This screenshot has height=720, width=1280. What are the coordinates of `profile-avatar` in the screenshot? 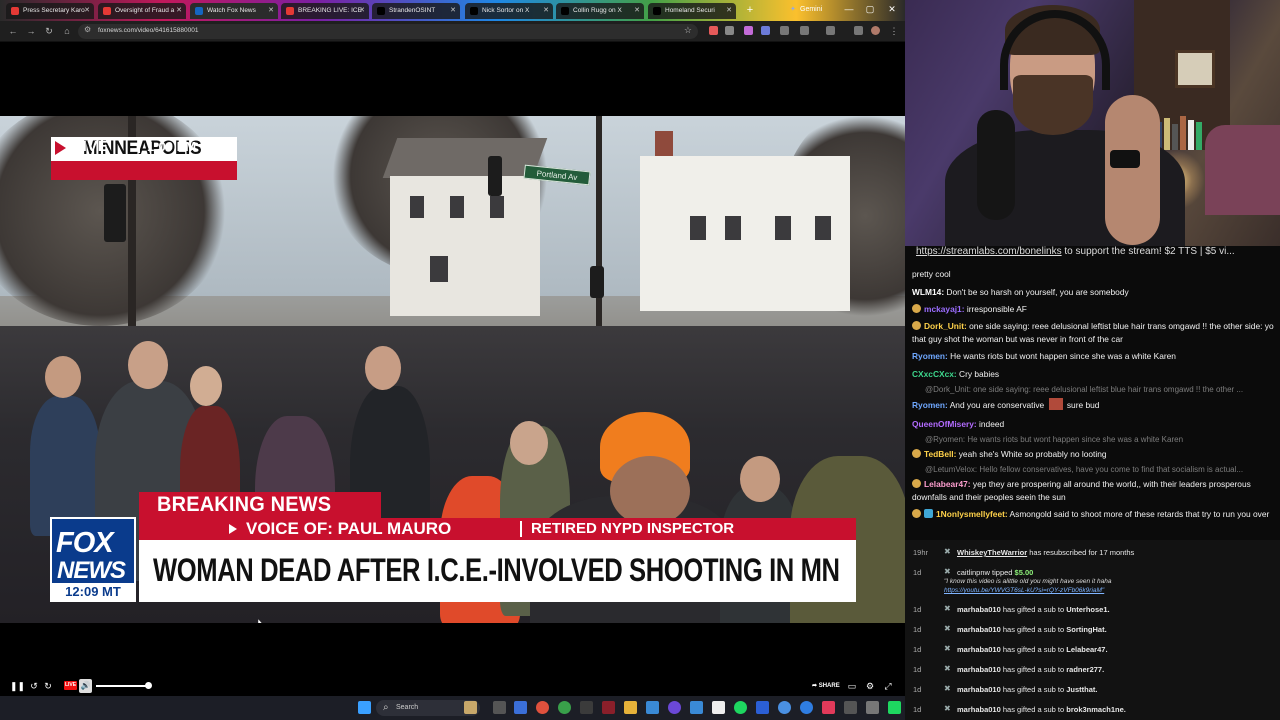 It's located at (875, 30).